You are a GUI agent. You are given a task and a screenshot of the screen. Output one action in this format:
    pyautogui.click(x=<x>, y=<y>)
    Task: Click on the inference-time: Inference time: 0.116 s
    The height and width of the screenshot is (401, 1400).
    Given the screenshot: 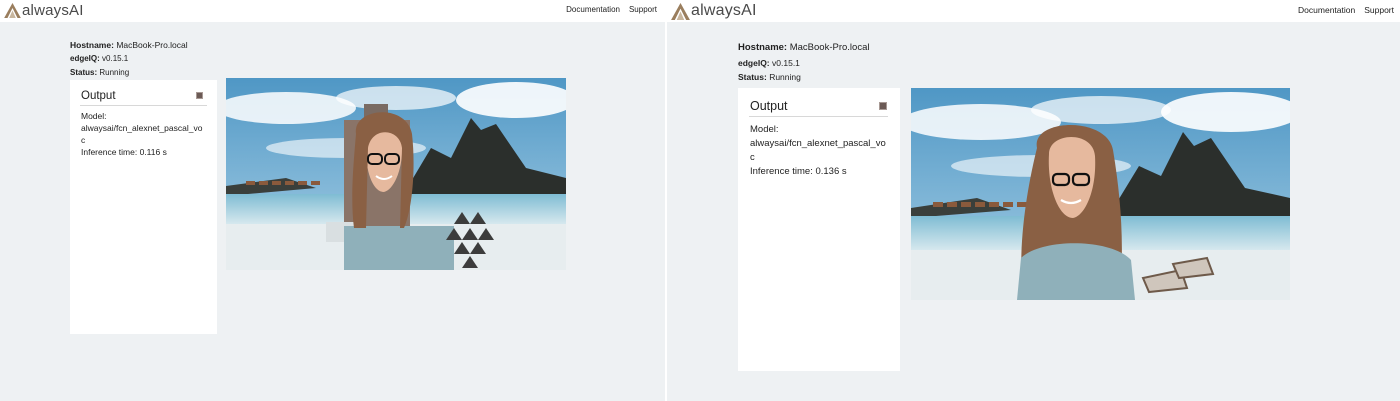 What is the action you would take?
    pyautogui.click(x=124, y=152)
    